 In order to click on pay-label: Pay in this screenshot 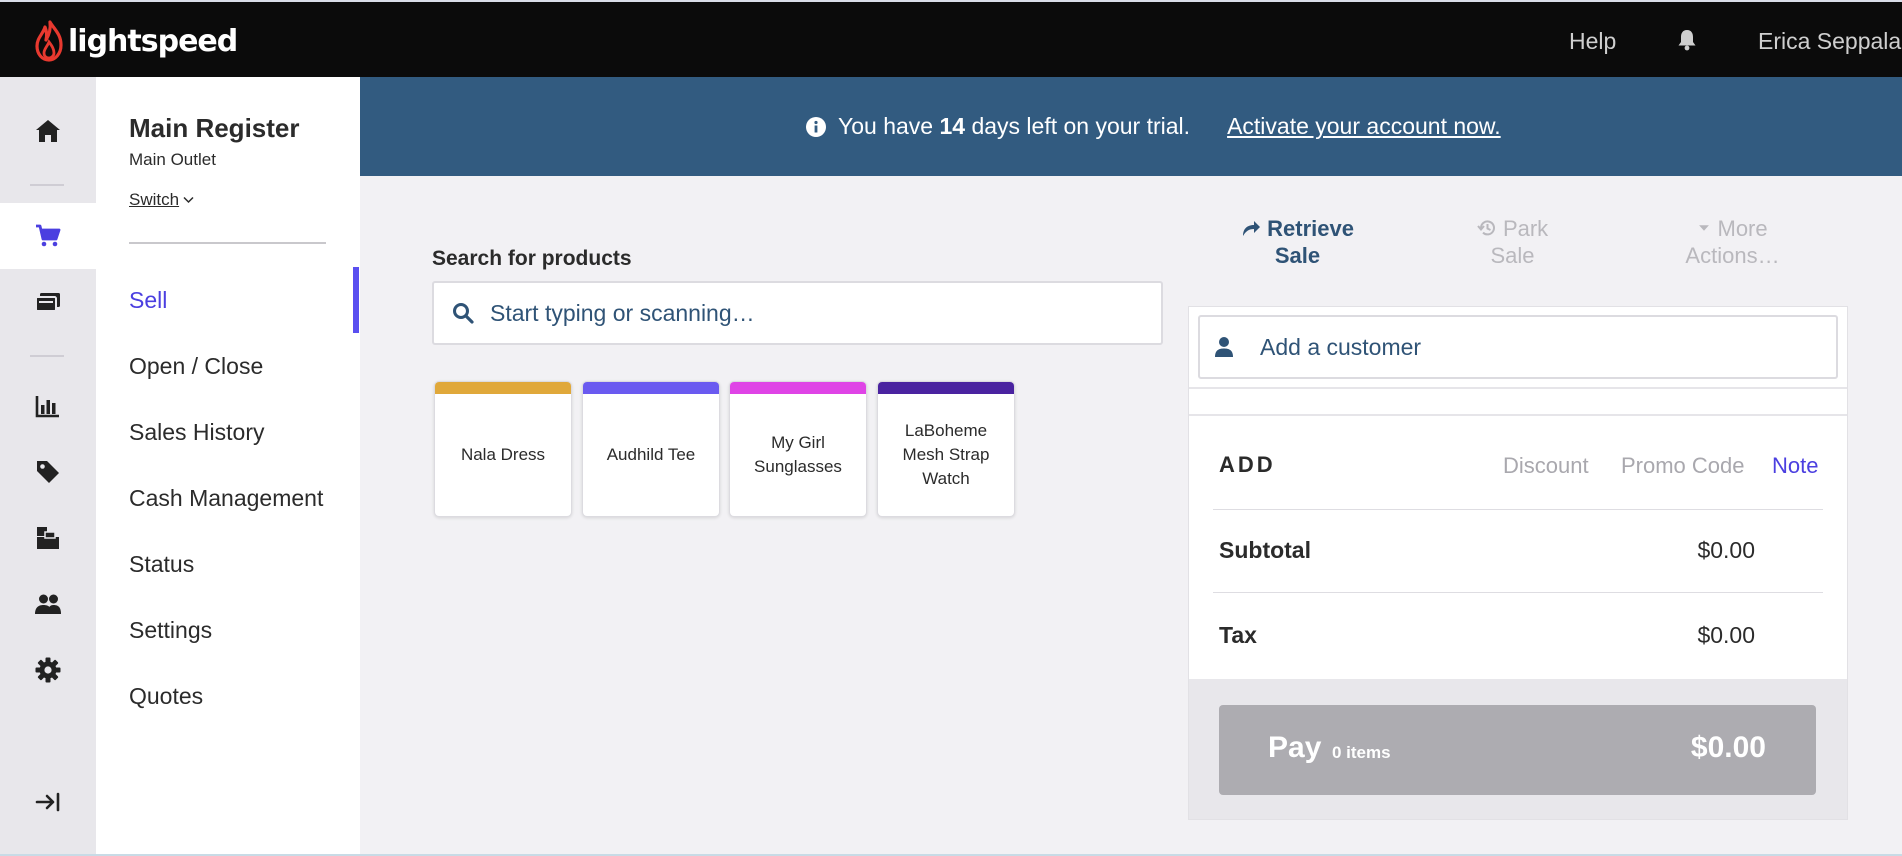, I will do `click(1295, 747)`.